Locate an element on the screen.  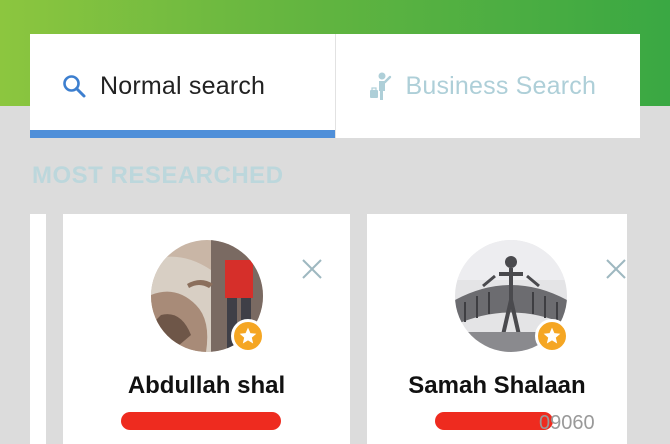
tab-normal-search-label: Normal search is located at coordinates (183, 85).